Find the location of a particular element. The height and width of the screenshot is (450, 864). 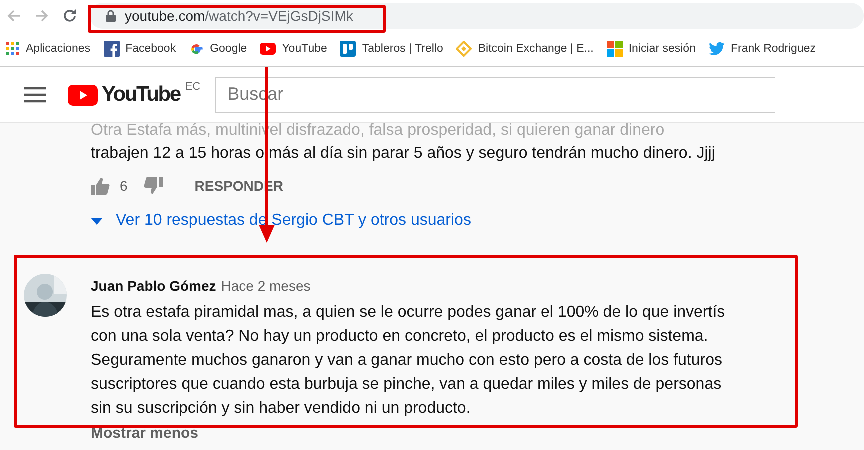

address-bar: youtube.com/watch?v=VEjGsDjSIMk is located at coordinates (477, 16).